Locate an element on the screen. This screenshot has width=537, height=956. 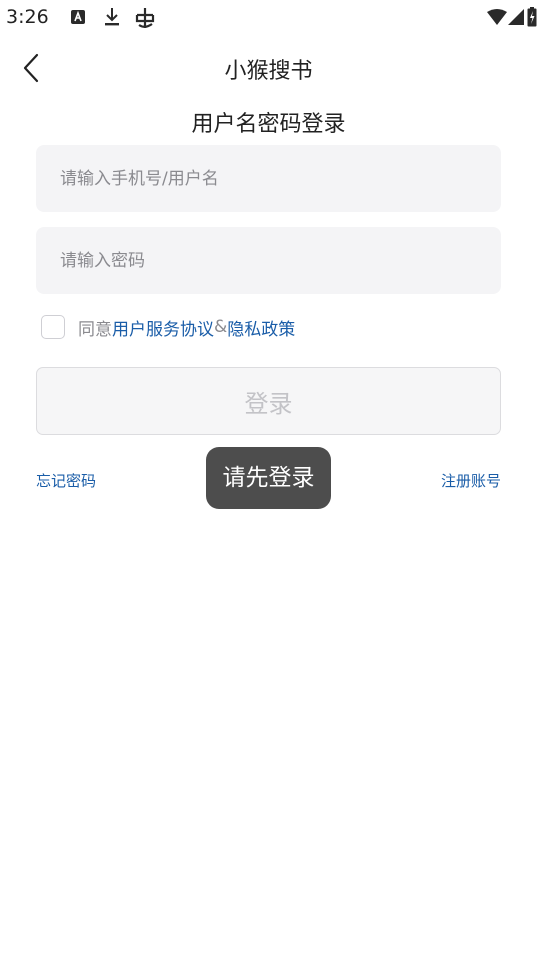
download-icon is located at coordinates (112, 19).